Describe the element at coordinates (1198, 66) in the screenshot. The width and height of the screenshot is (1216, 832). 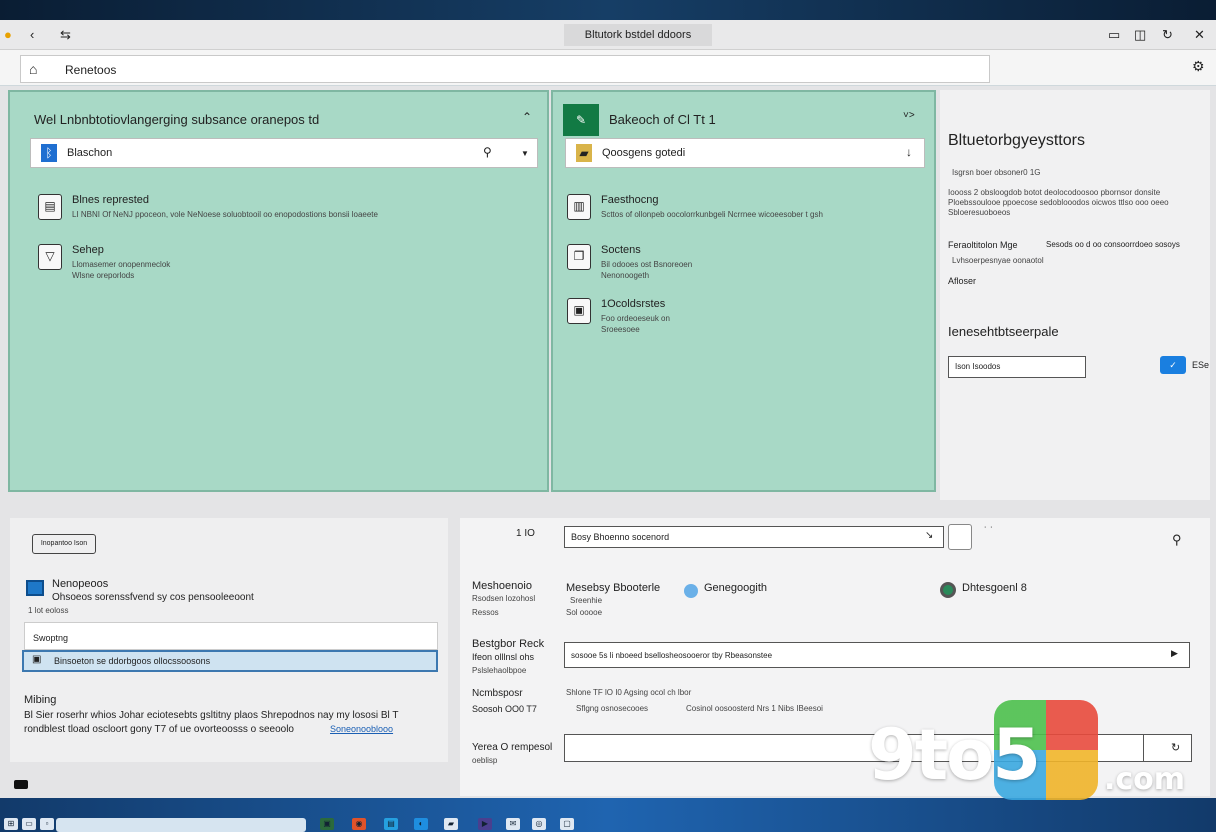
I see `settings-icon: ⚙` at that location.